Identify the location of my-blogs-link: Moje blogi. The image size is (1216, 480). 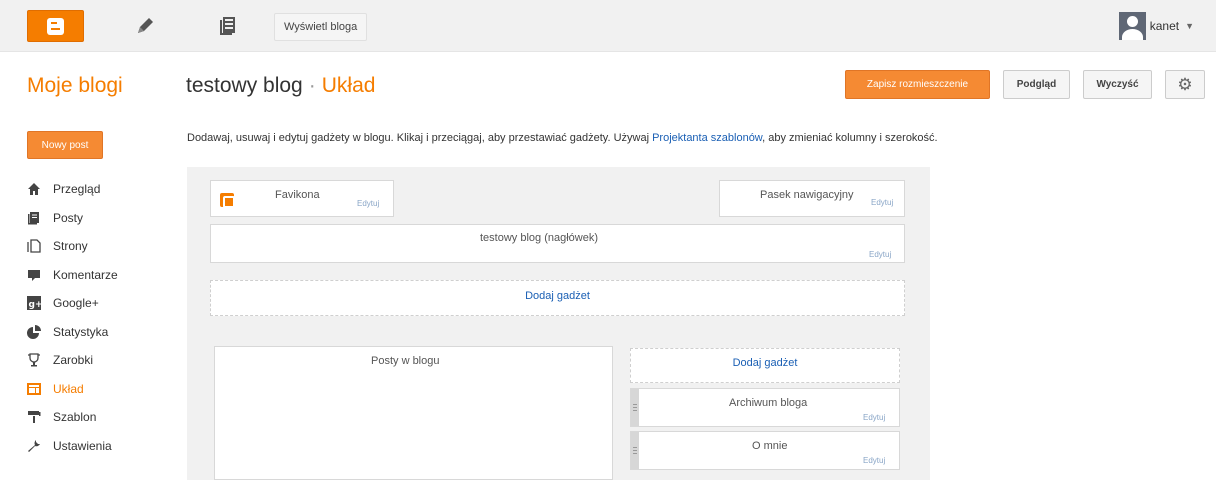
(75, 86).